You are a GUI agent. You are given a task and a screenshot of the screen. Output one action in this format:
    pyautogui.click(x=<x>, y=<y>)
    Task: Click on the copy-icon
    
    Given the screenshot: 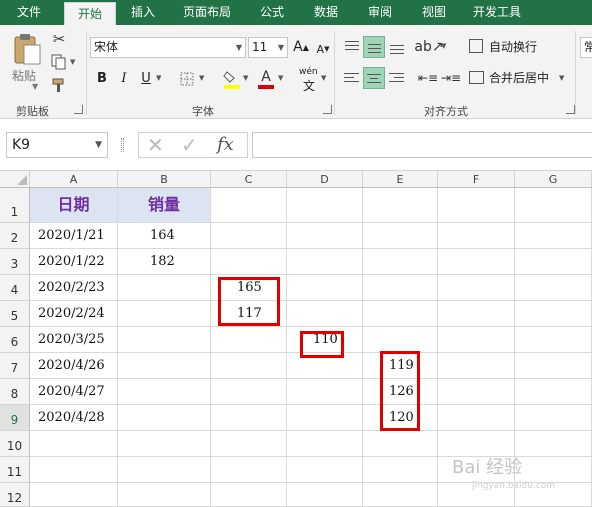 What is the action you would take?
    pyautogui.click(x=59, y=62)
    